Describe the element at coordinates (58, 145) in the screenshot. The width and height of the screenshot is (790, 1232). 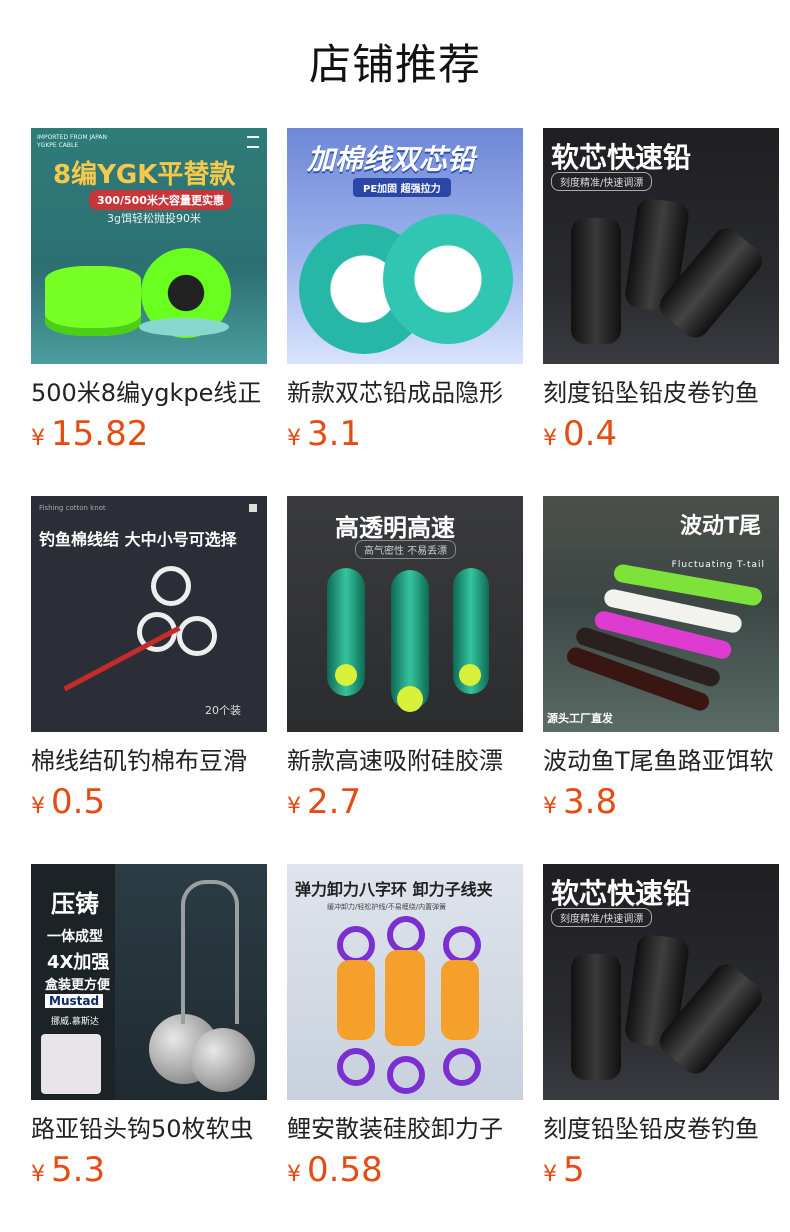
I see `image-caption: YGKPE CABLE` at that location.